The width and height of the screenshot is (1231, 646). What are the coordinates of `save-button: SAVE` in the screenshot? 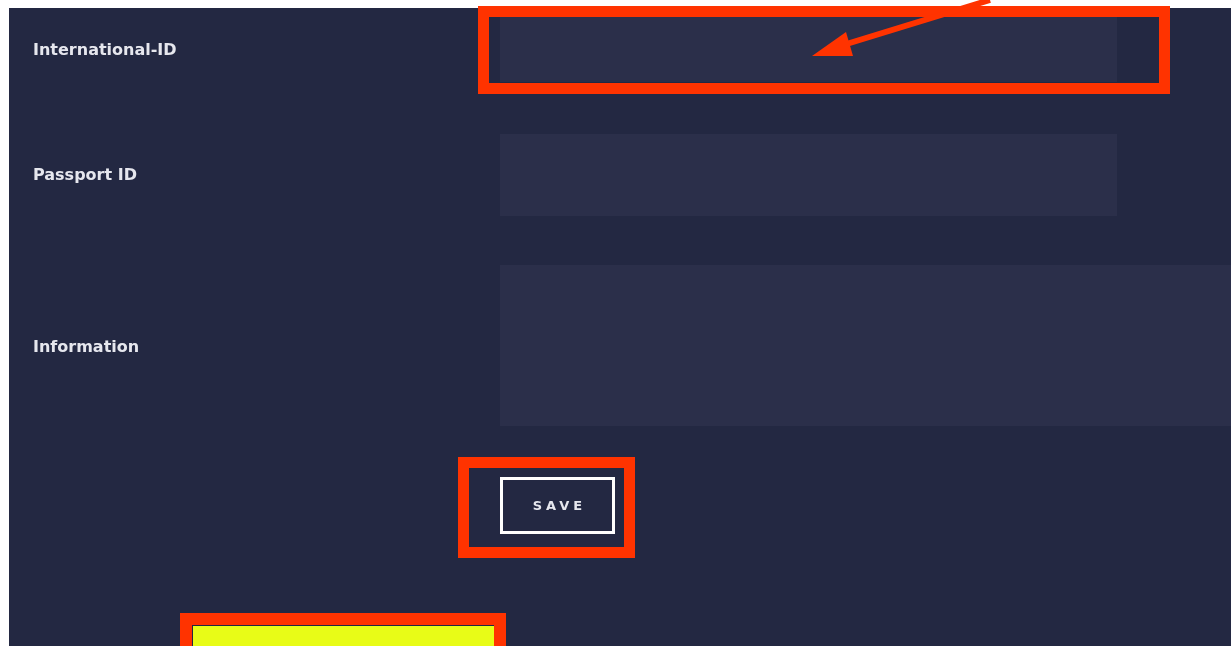 It's located at (557, 505).